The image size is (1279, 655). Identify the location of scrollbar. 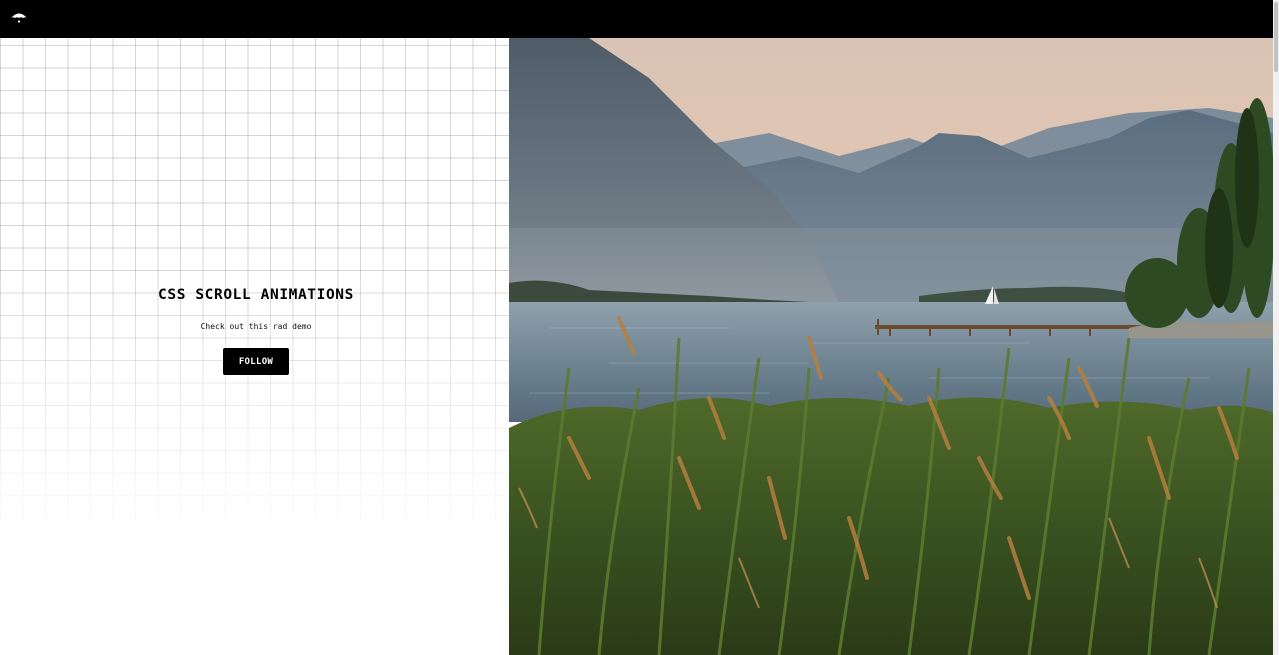
(1276, 327).